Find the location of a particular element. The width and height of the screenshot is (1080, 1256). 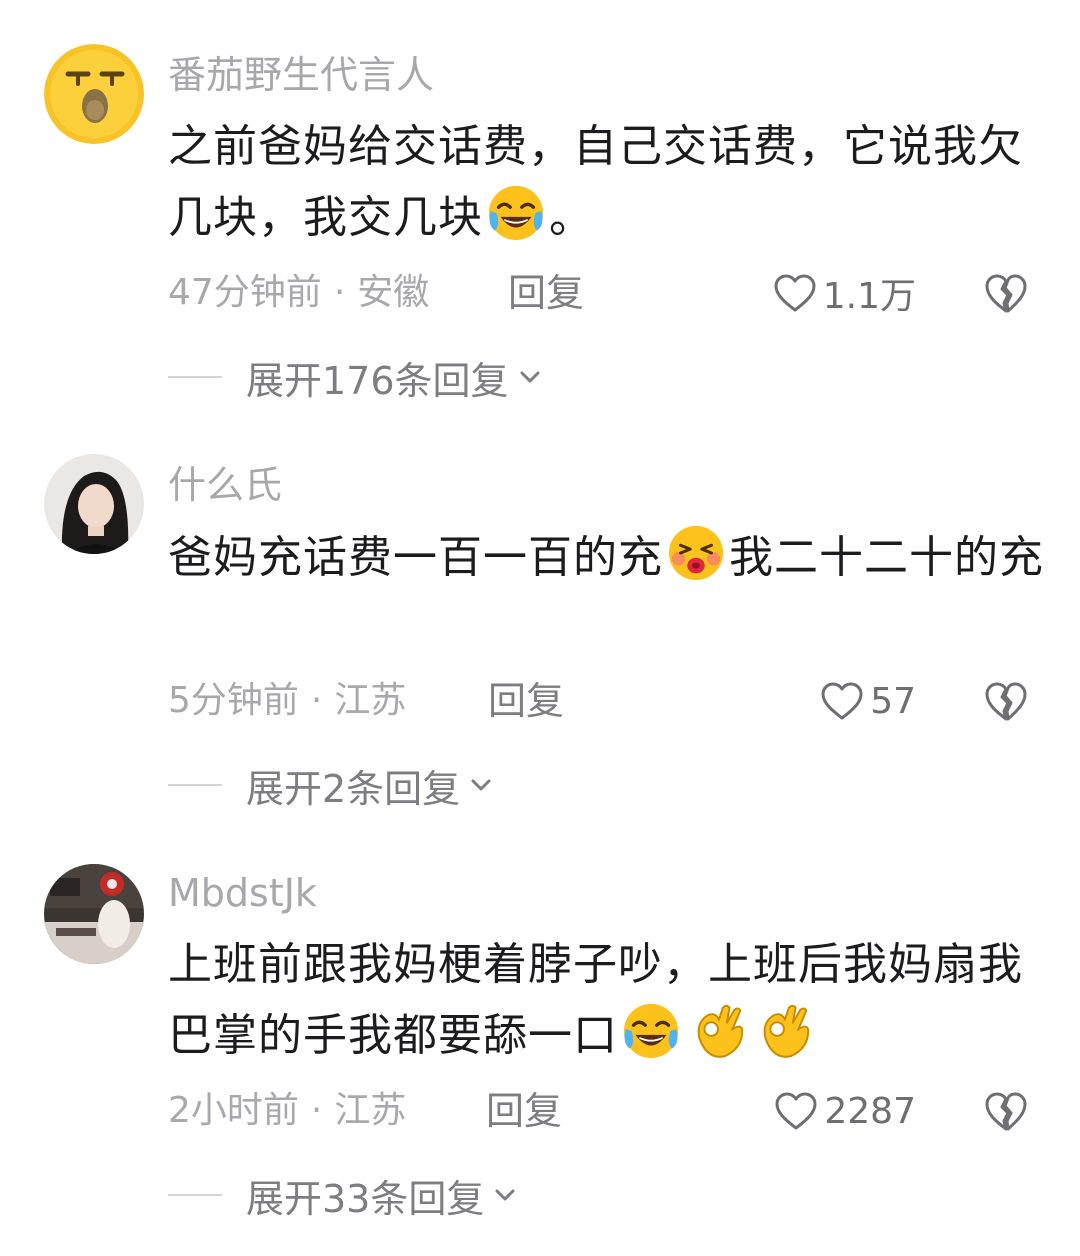

expand-replies-button: 展开176条回复 is located at coordinates (355, 377).